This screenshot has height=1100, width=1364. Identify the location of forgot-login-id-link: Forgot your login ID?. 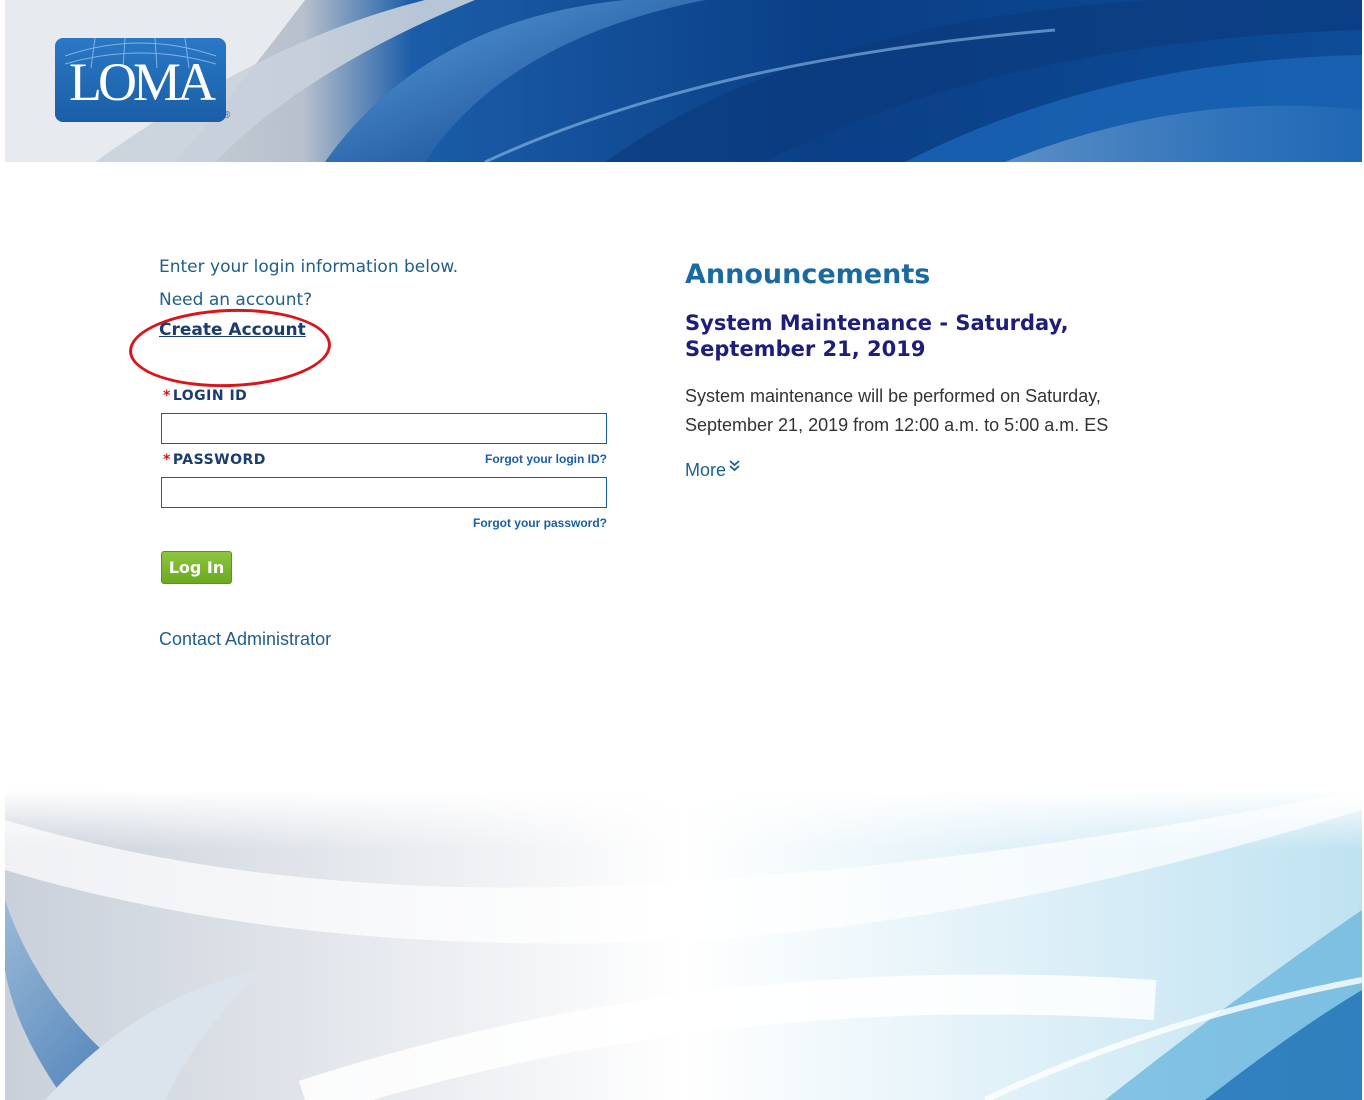
(518, 459).